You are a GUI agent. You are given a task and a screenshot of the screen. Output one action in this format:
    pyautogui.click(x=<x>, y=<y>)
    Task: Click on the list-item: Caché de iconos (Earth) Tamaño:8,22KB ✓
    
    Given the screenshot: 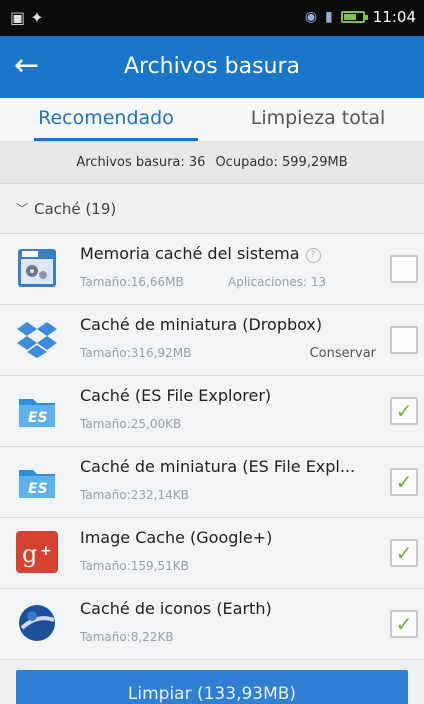 What is the action you would take?
    pyautogui.click(x=212, y=624)
    